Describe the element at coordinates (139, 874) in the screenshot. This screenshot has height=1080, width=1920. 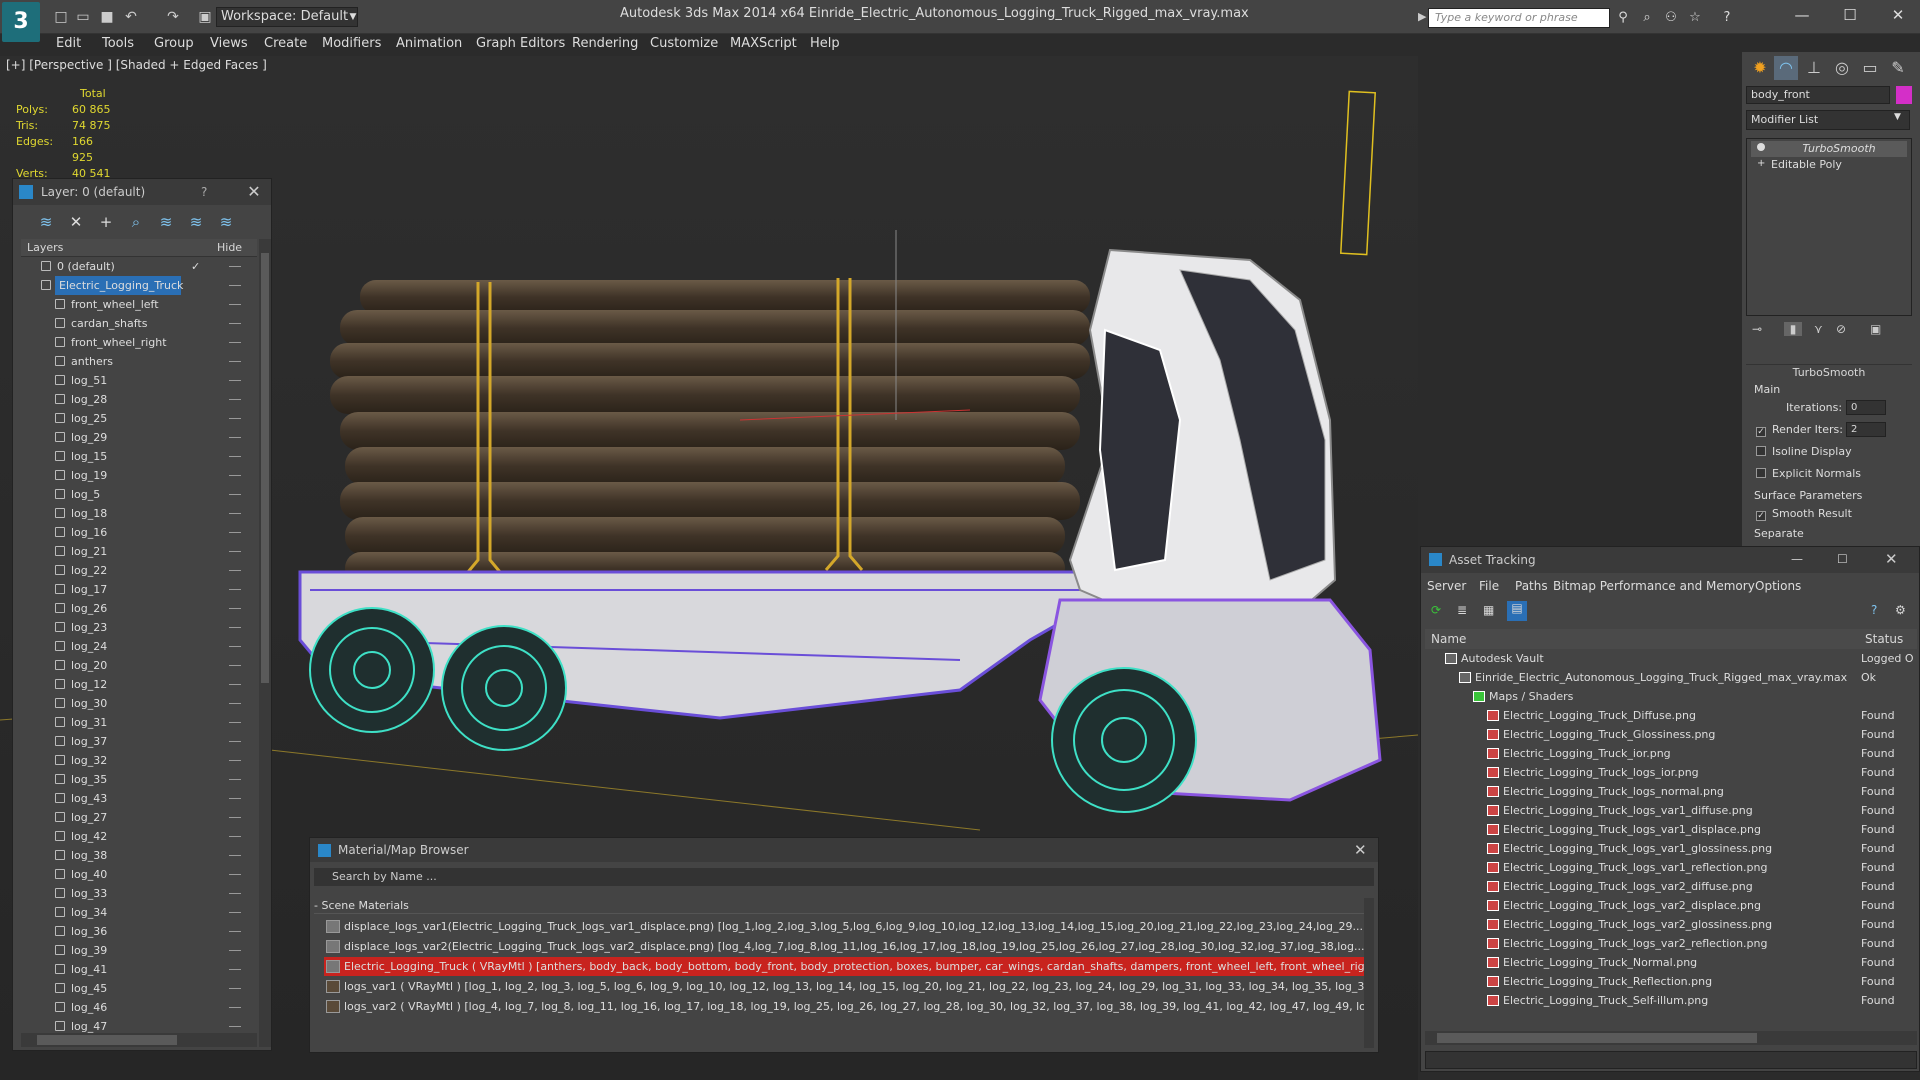
I see `layer-row: log_40` at that location.